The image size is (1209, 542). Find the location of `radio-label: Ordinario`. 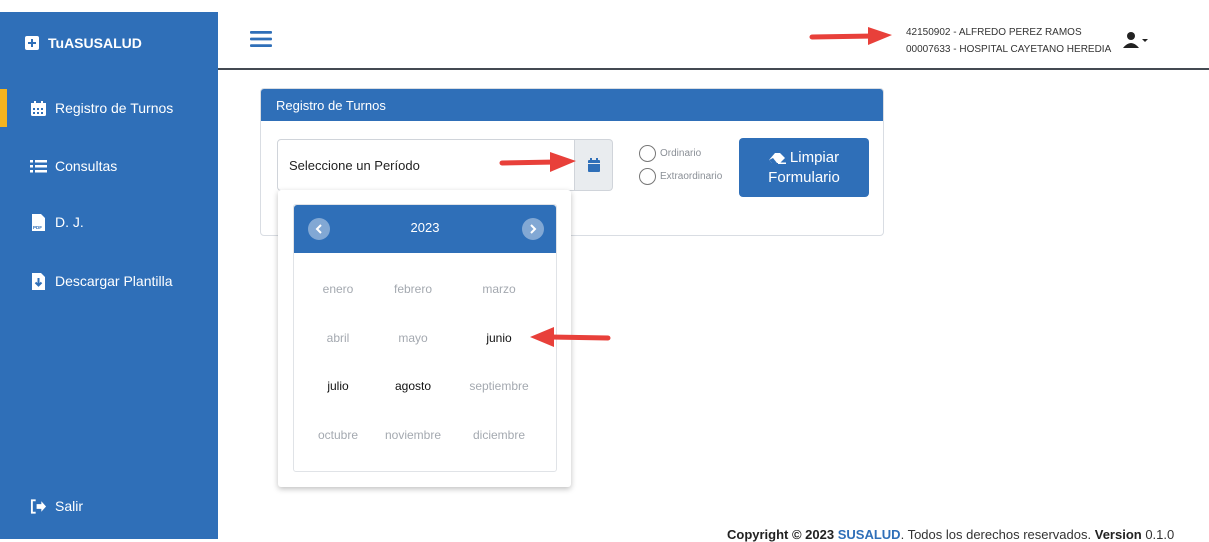

radio-label: Ordinario is located at coordinates (681, 153).